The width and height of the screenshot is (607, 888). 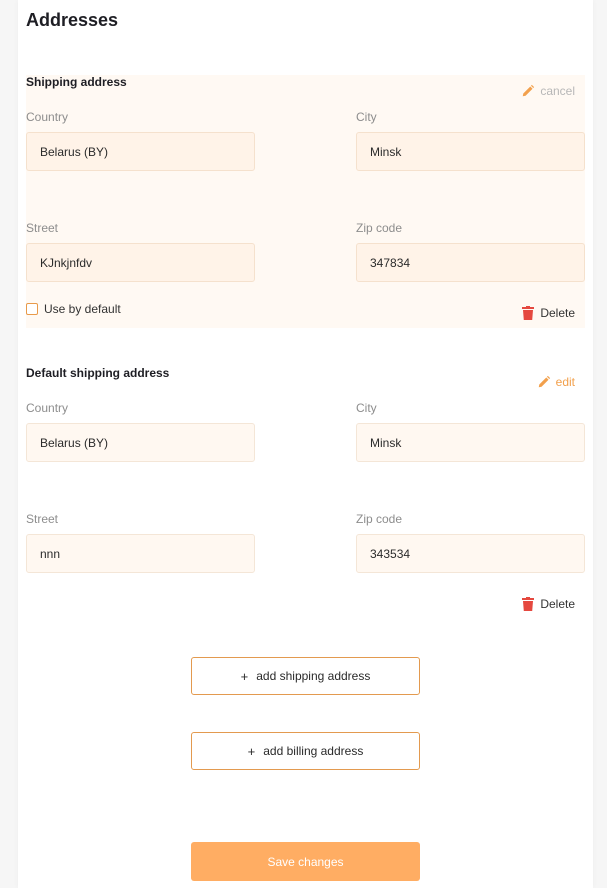 I want to click on add-shipping-address-button: + add shipping address, so click(x=305, y=676).